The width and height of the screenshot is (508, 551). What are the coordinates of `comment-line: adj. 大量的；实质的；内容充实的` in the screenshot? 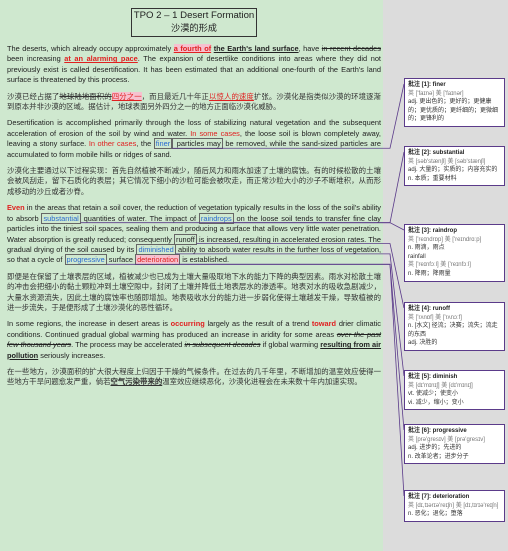 It's located at (453, 170).